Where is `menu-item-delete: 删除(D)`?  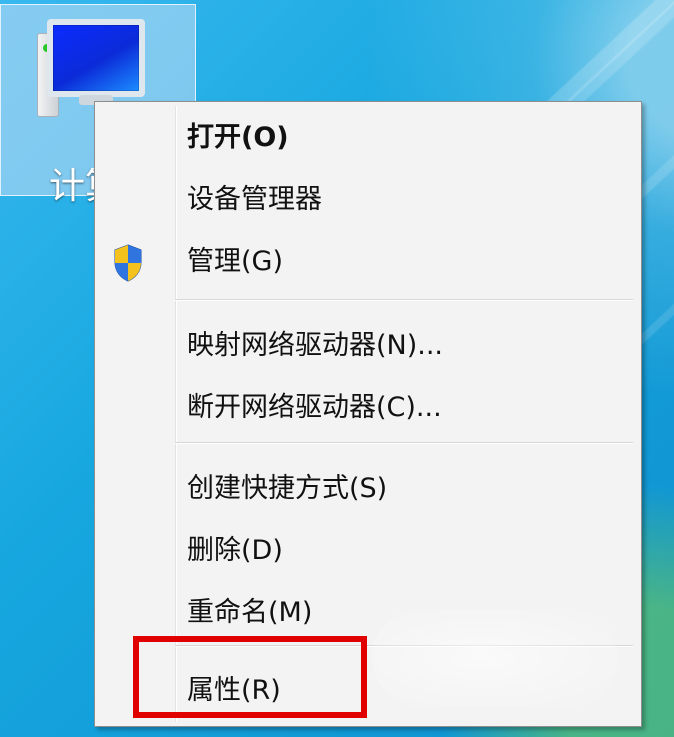 menu-item-delete: 删除(D) is located at coordinates (368, 551).